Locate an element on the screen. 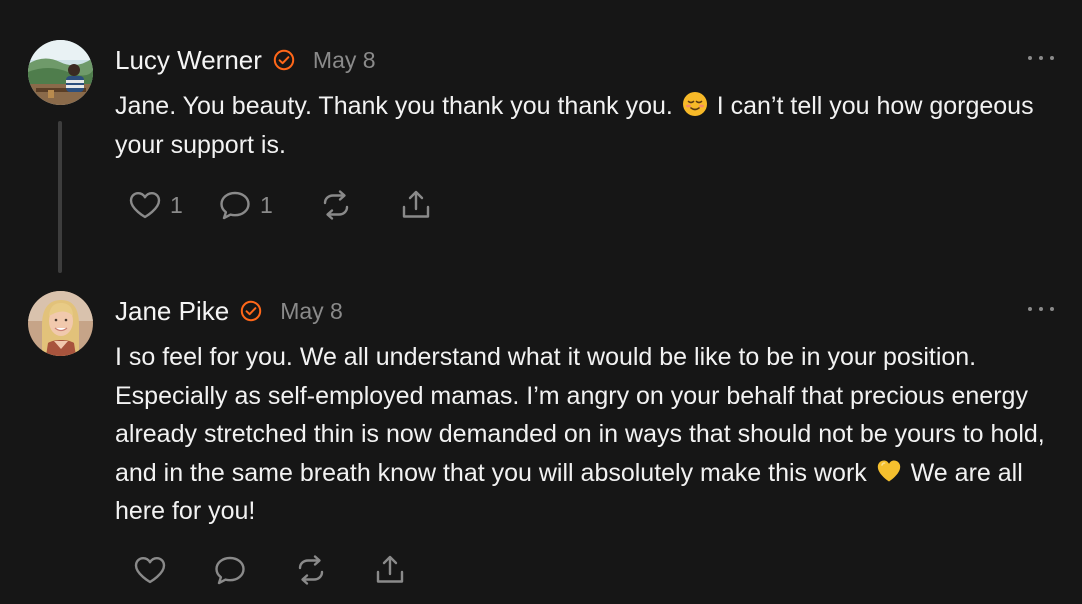  like-count: 1 is located at coordinates (176, 204).